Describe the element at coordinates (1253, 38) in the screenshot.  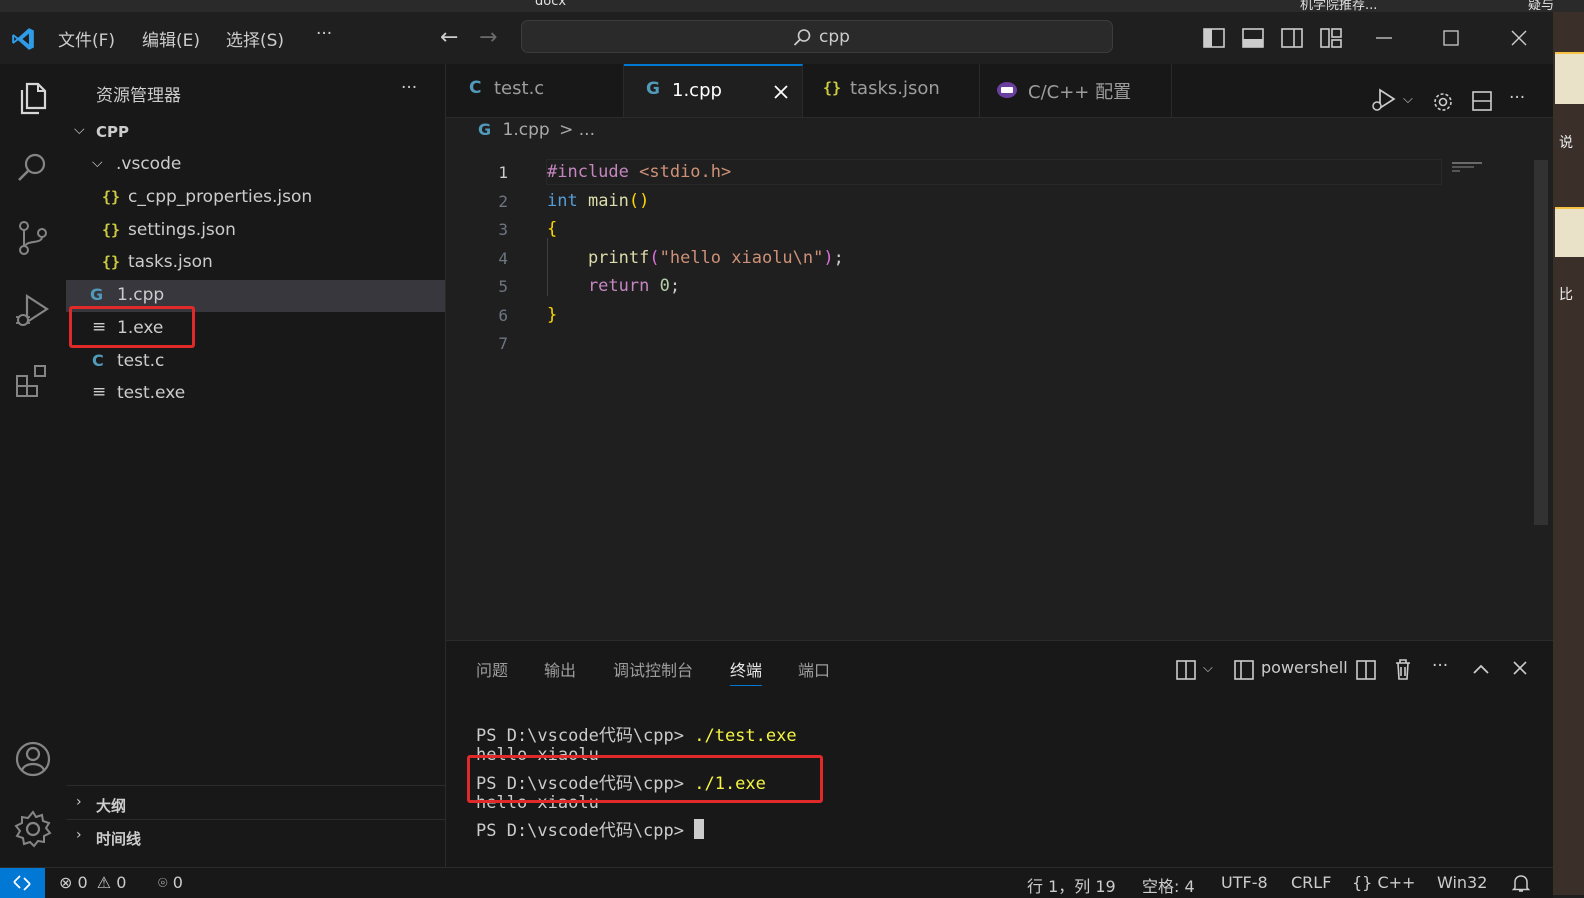
I see `toggle-panel-icon` at that location.